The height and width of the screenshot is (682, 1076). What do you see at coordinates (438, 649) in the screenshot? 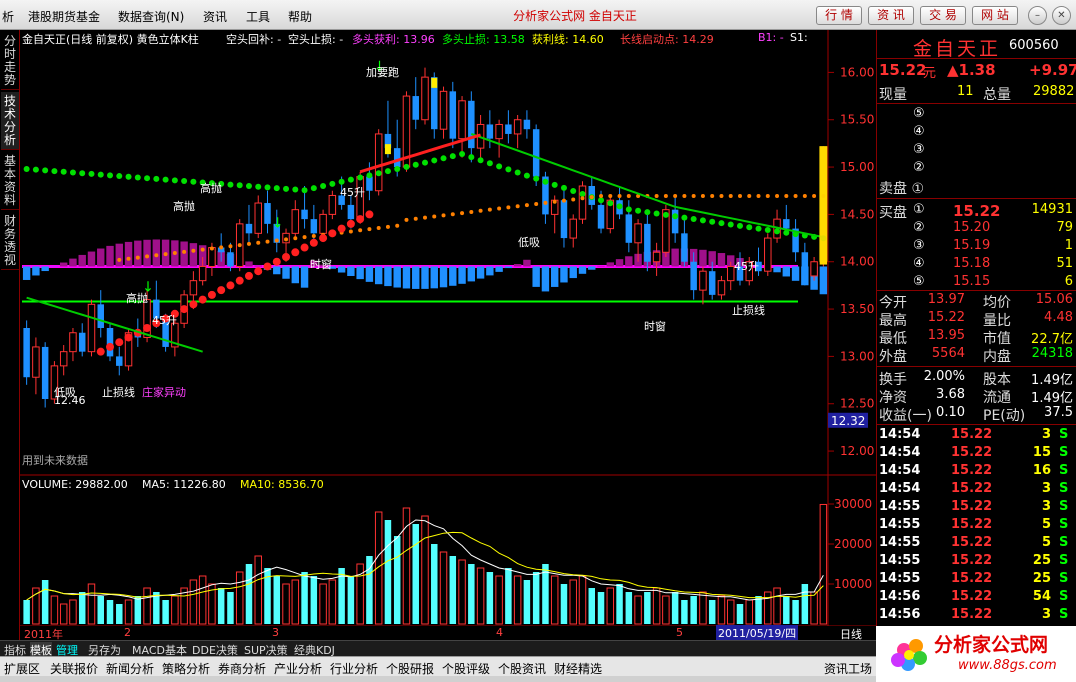
I see `indicator-toolbar: 指标 模板 管理 另存为 MACD基本 DDE决策 SUP决策 经典KDJ` at bounding box center [438, 649].